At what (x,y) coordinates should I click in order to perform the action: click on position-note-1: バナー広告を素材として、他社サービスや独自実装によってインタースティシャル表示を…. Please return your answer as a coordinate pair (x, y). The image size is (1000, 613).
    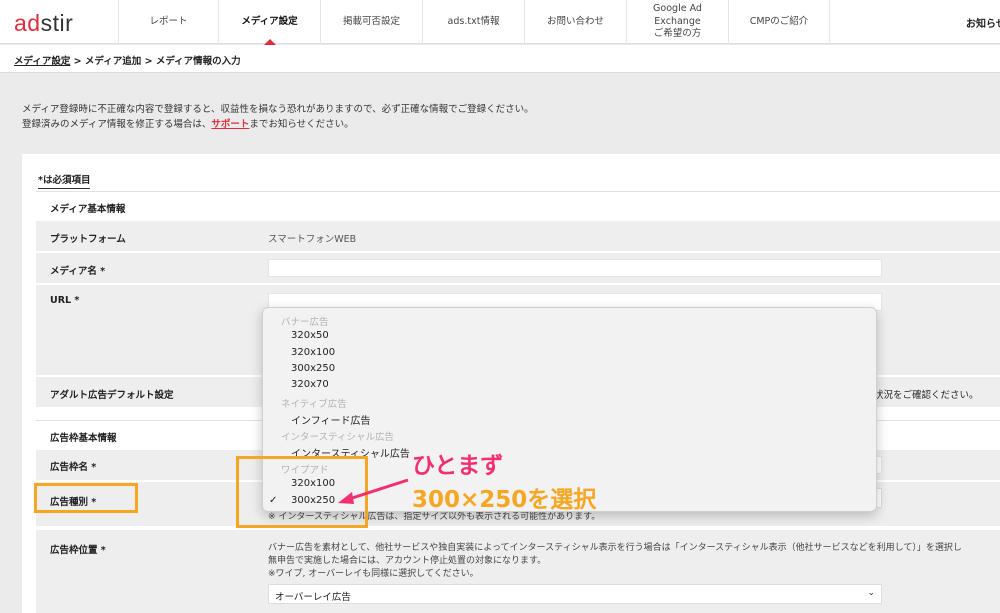
    Looking at the image, I should click on (615, 548).